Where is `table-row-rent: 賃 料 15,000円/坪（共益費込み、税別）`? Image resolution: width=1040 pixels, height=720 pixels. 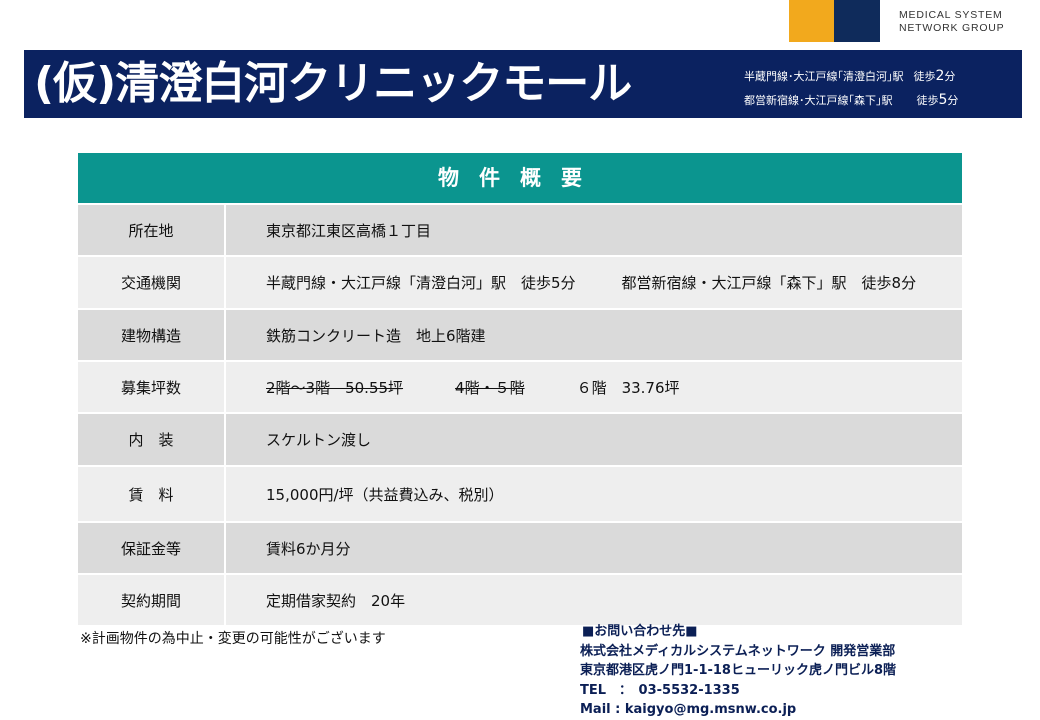
table-row-rent: 賃 料 15,000円/坪（共益費込み、税別） is located at coordinates (520, 495).